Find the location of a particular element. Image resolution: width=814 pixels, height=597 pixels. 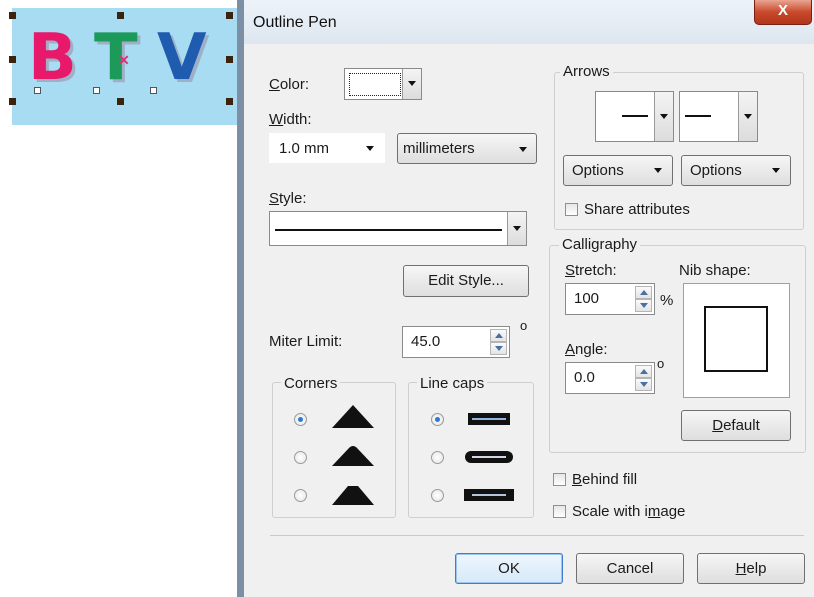

behind-fill-checkbox is located at coordinates (559, 479).